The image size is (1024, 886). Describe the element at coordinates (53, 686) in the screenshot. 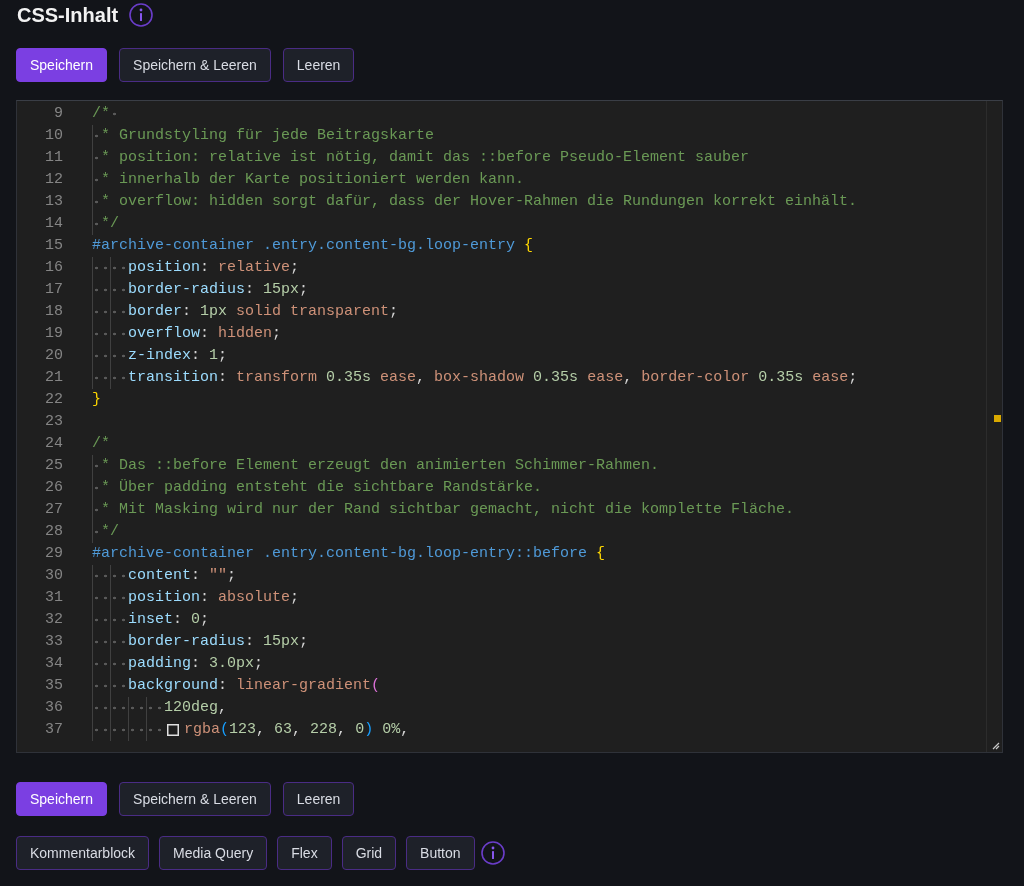

I see `line-number: 35` at that location.